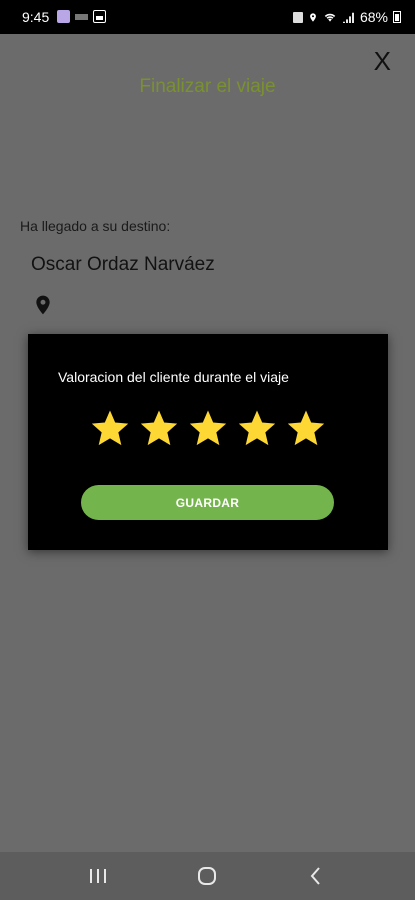 The width and height of the screenshot is (415, 900). I want to click on navigation-bar, so click(207, 876).